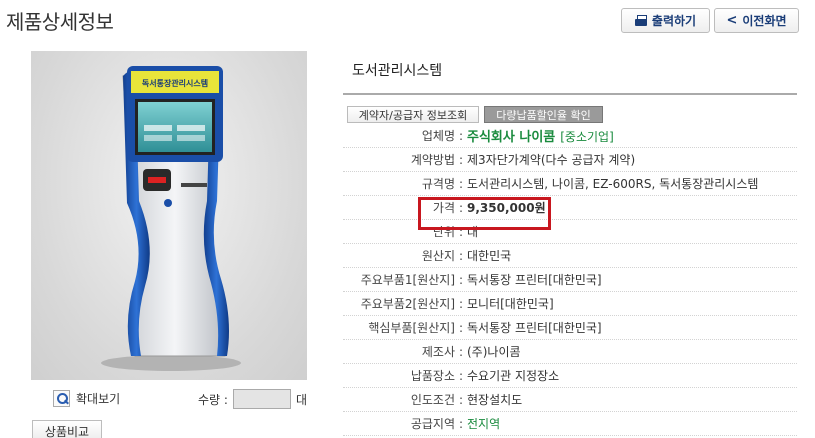 Image resolution: width=815 pixels, height=438 pixels. I want to click on detail-row-main-part-2: 주요부품2[원산지] : 모니터[대한민국], so click(570, 304).